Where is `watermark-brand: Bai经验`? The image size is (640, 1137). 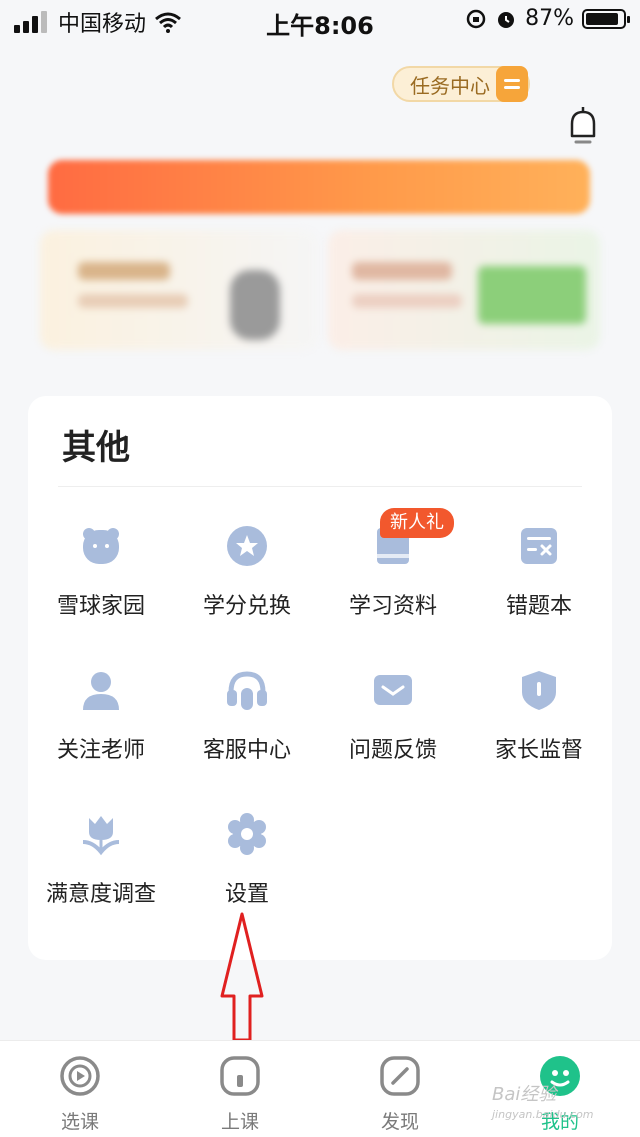
watermark-brand: Bai经验 is located at coordinates (524, 1094).